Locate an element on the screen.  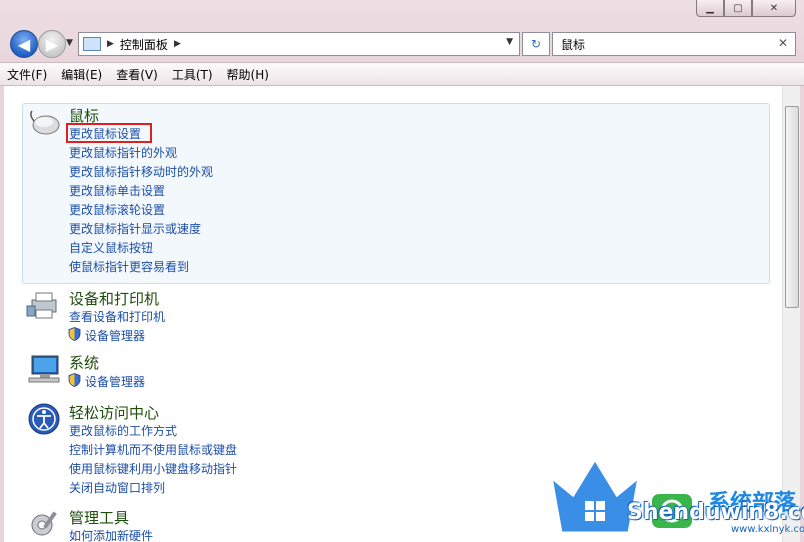
close-button: ✕ is located at coordinates (774, 8).